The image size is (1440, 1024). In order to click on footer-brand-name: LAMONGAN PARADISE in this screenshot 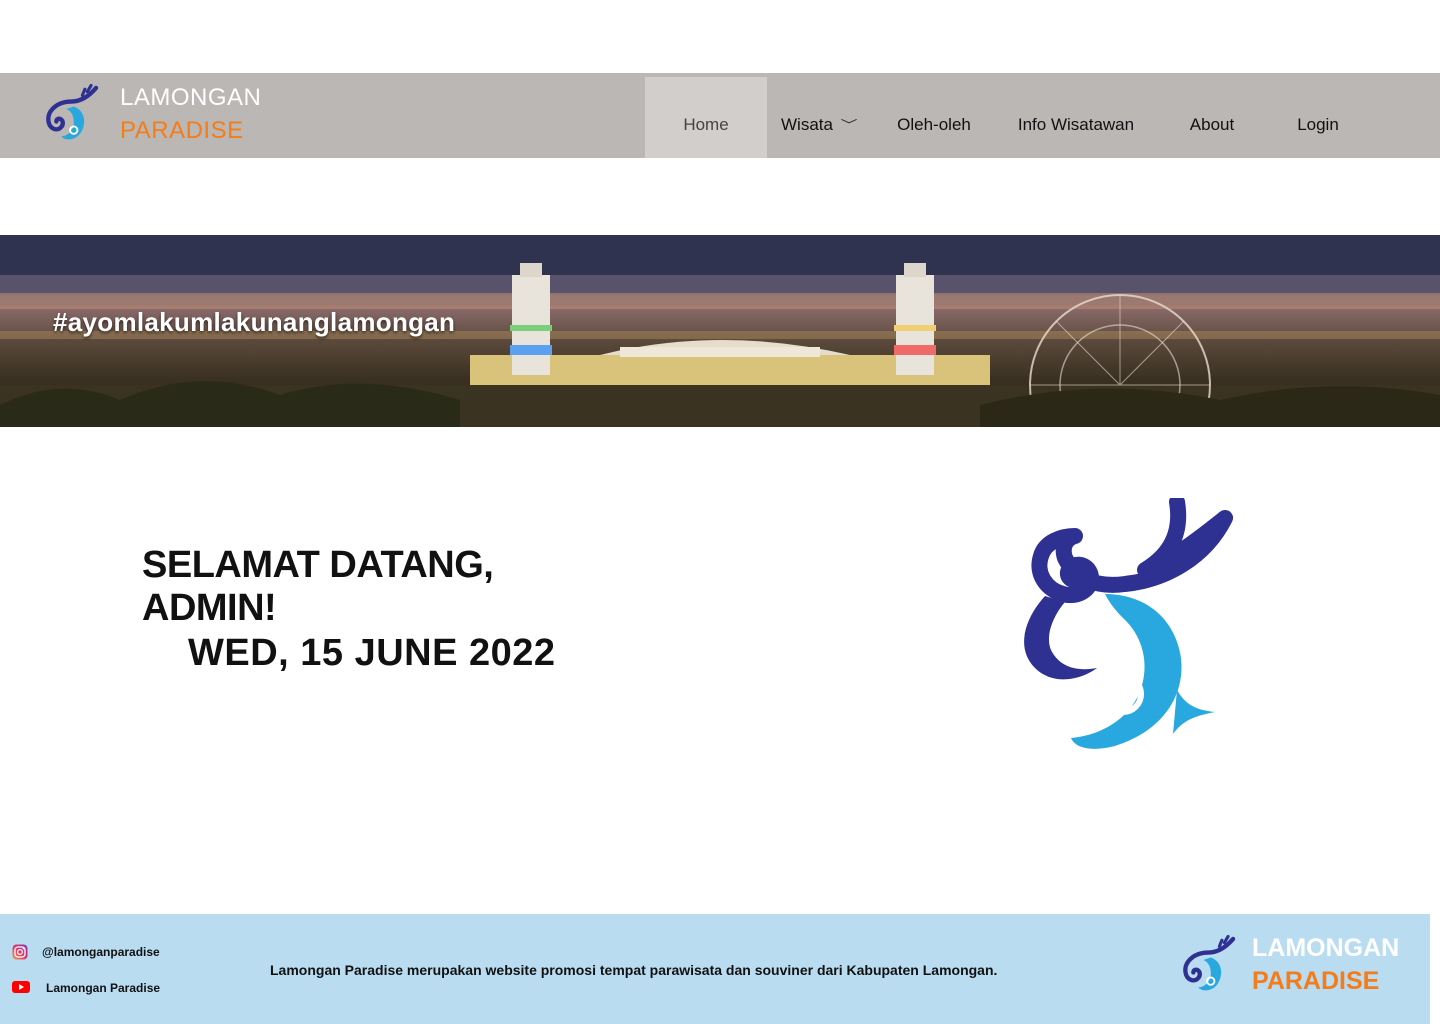, I will do `click(1325, 965)`.